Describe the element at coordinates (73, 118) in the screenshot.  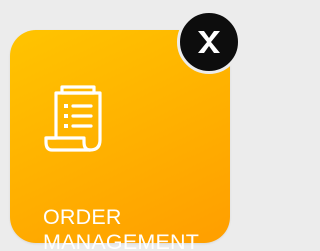
I see `order-document-icon` at that location.